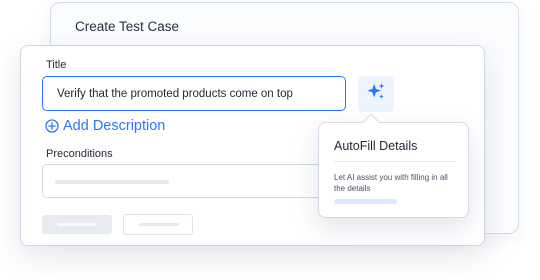  What do you see at coordinates (365, 201) in the screenshot?
I see `popover-progress-placeholder` at bounding box center [365, 201].